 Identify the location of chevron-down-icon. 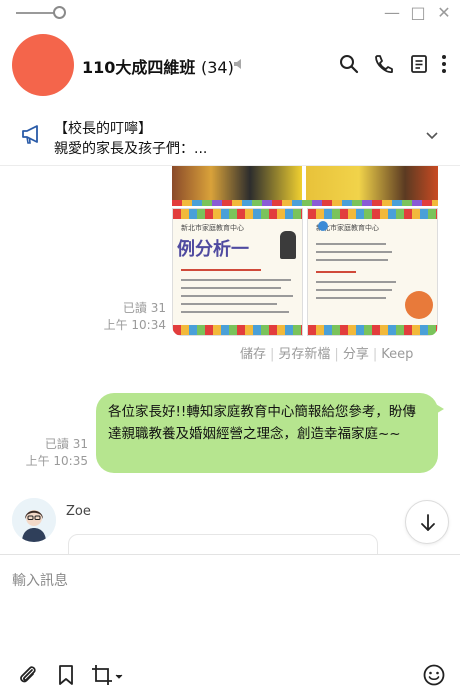
(432, 136).